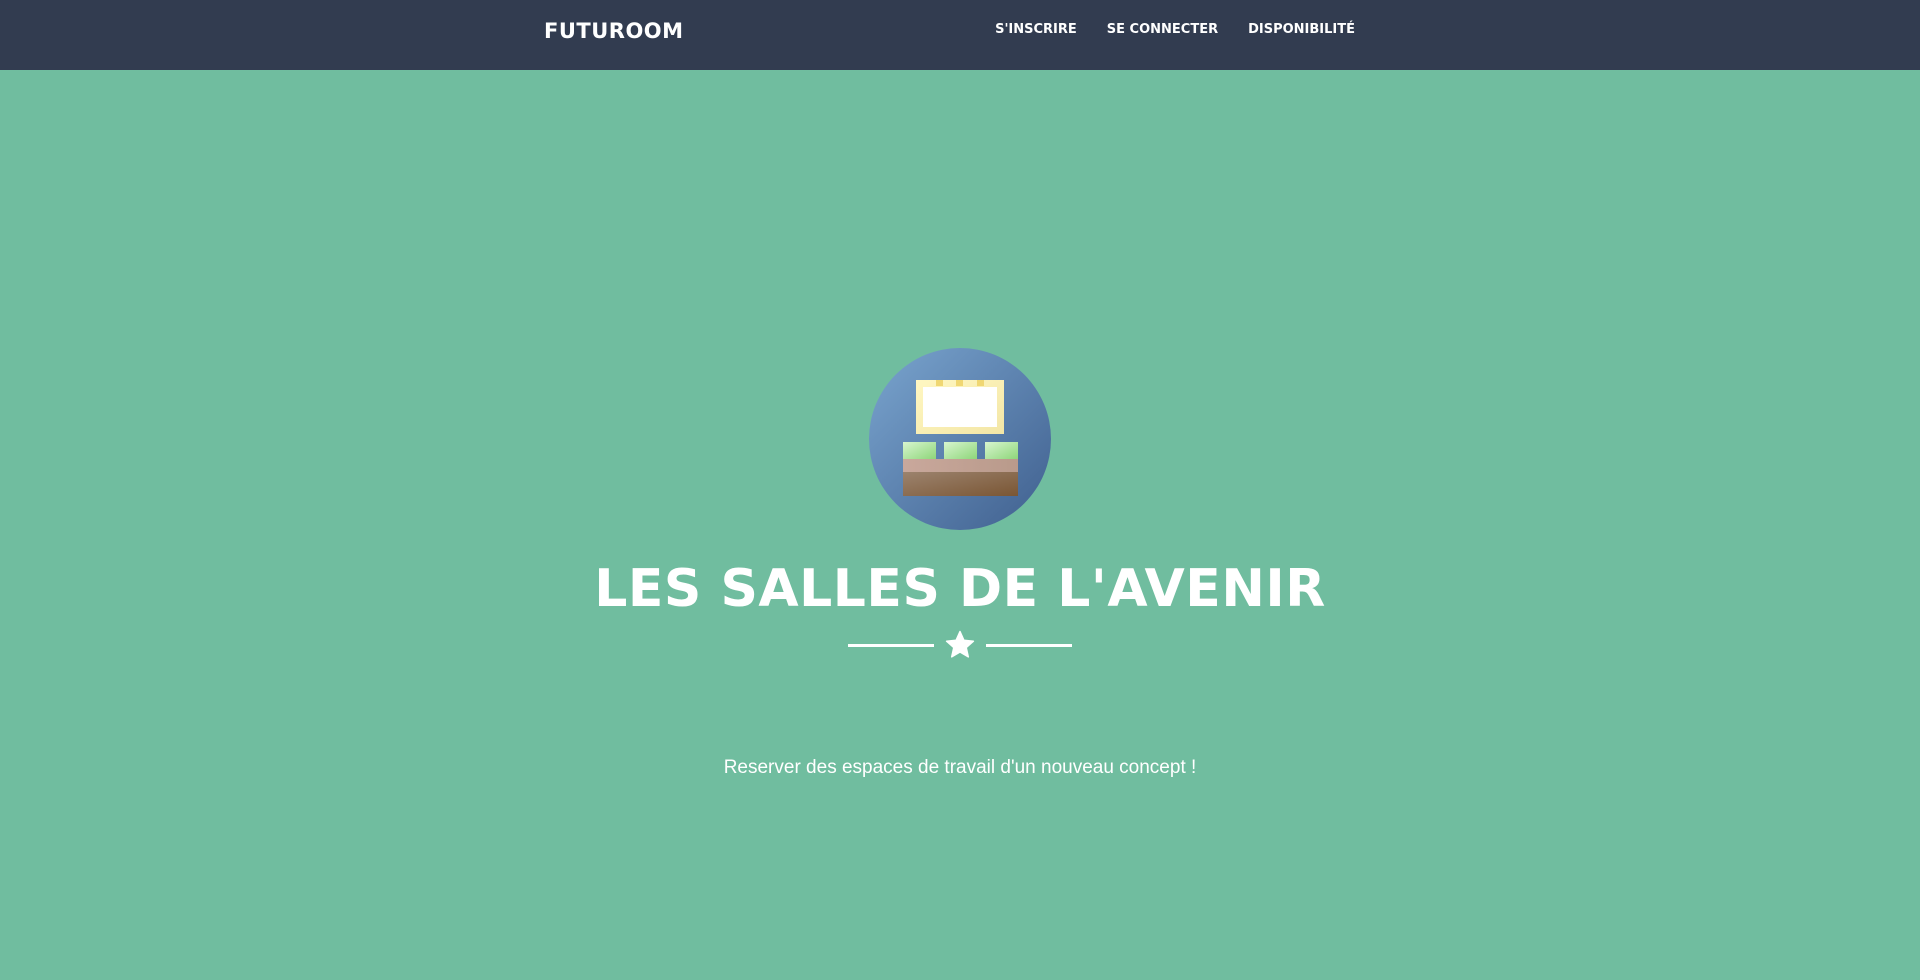 Image resolution: width=1920 pixels, height=980 pixels. What do you see at coordinates (891, 645) in the screenshot?
I see `divider-line-left` at bounding box center [891, 645].